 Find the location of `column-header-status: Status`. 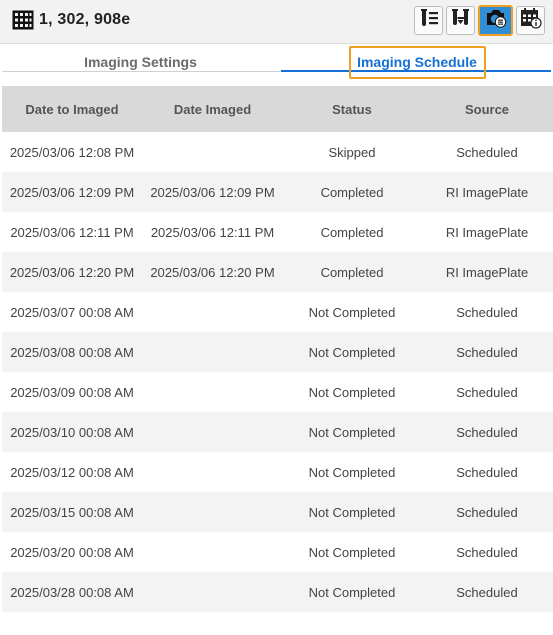

column-header-status: Status is located at coordinates (352, 109).